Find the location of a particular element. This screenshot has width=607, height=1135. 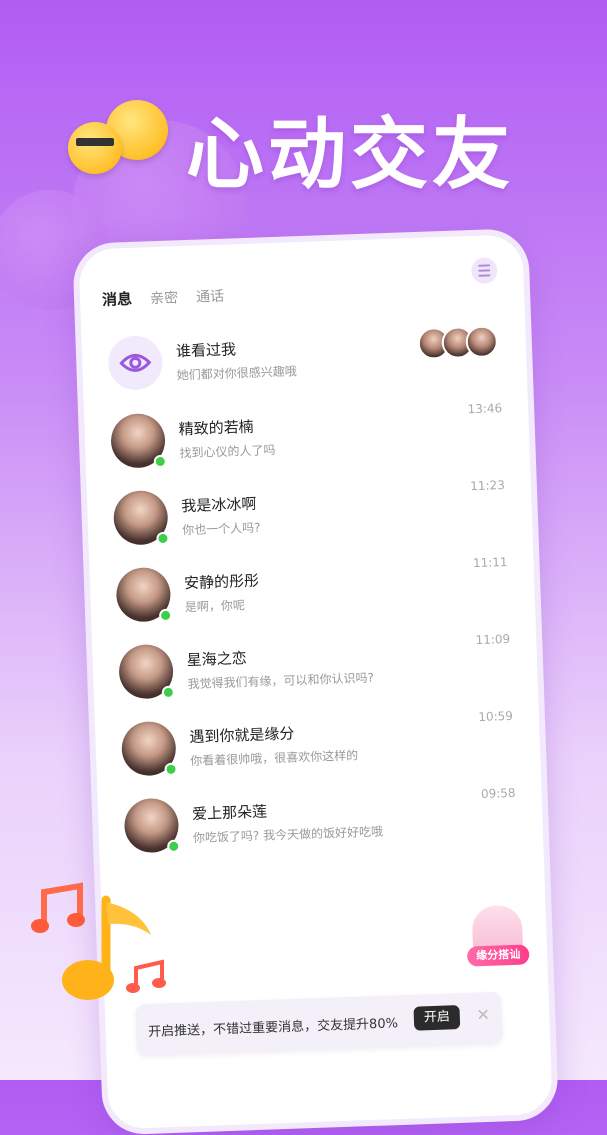

hero-title: 心动交友 is located at coordinates (350, 155).